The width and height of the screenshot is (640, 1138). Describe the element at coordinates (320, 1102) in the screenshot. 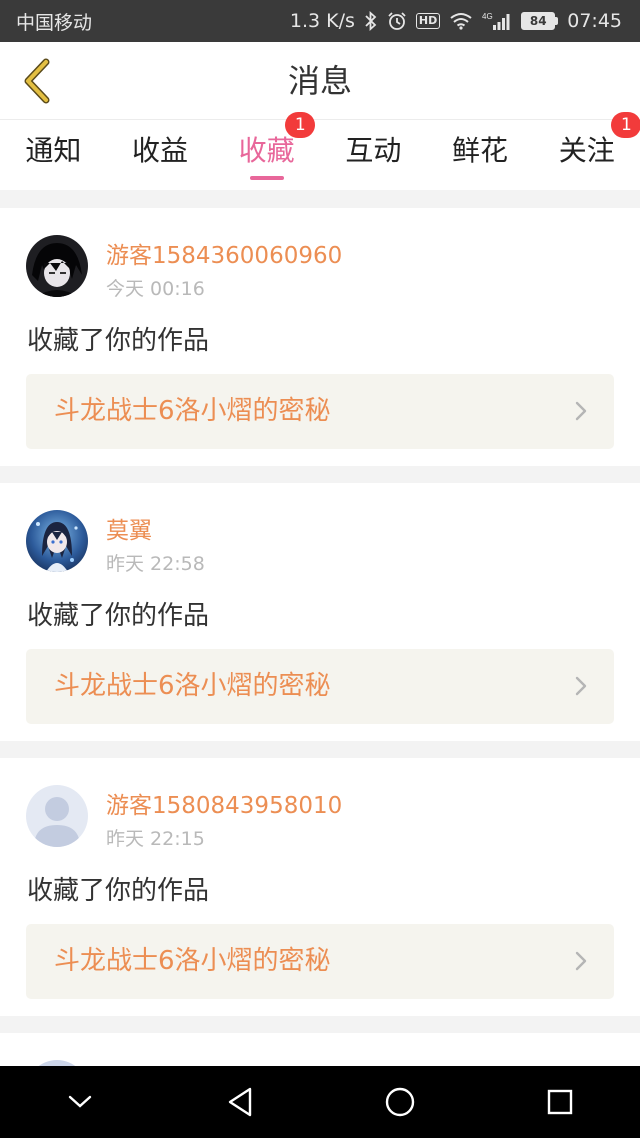

I see `system-nav-bar` at that location.